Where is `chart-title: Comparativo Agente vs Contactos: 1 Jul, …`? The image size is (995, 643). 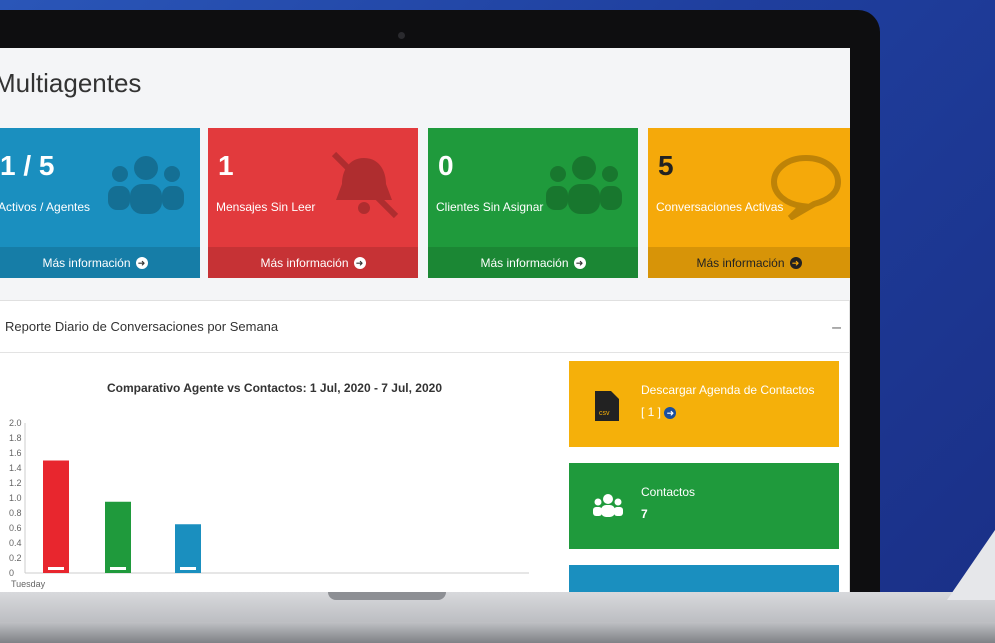 chart-title: Comparativo Agente vs Contactos: 1 Jul, … is located at coordinates (275, 388).